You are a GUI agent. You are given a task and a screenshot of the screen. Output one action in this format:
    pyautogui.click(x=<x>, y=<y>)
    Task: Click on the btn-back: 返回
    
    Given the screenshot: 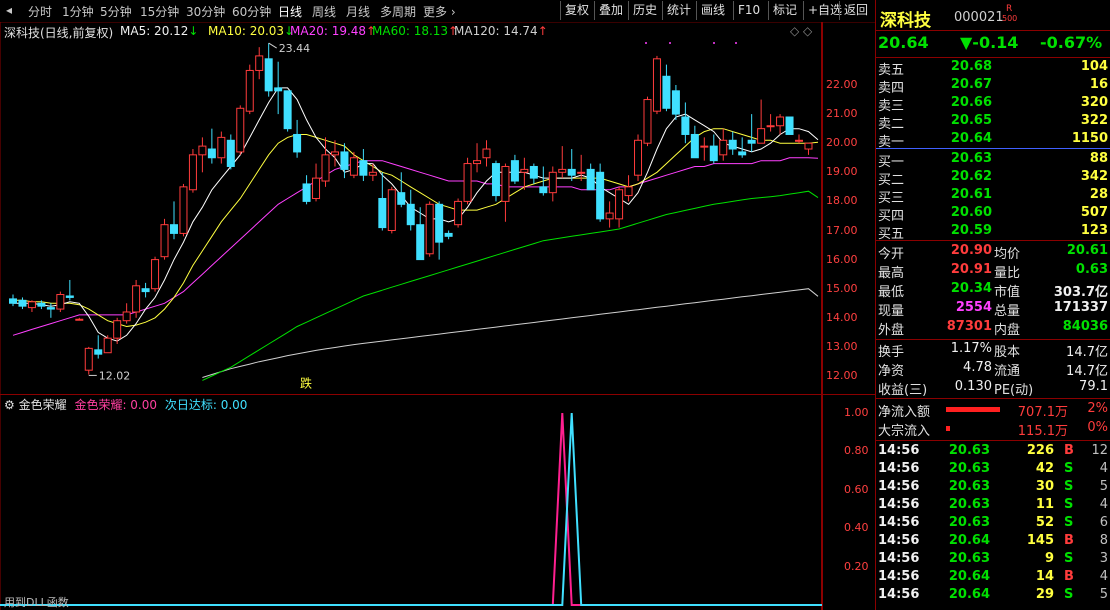 What is the action you would take?
    pyautogui.click(x=855, y=10)
    